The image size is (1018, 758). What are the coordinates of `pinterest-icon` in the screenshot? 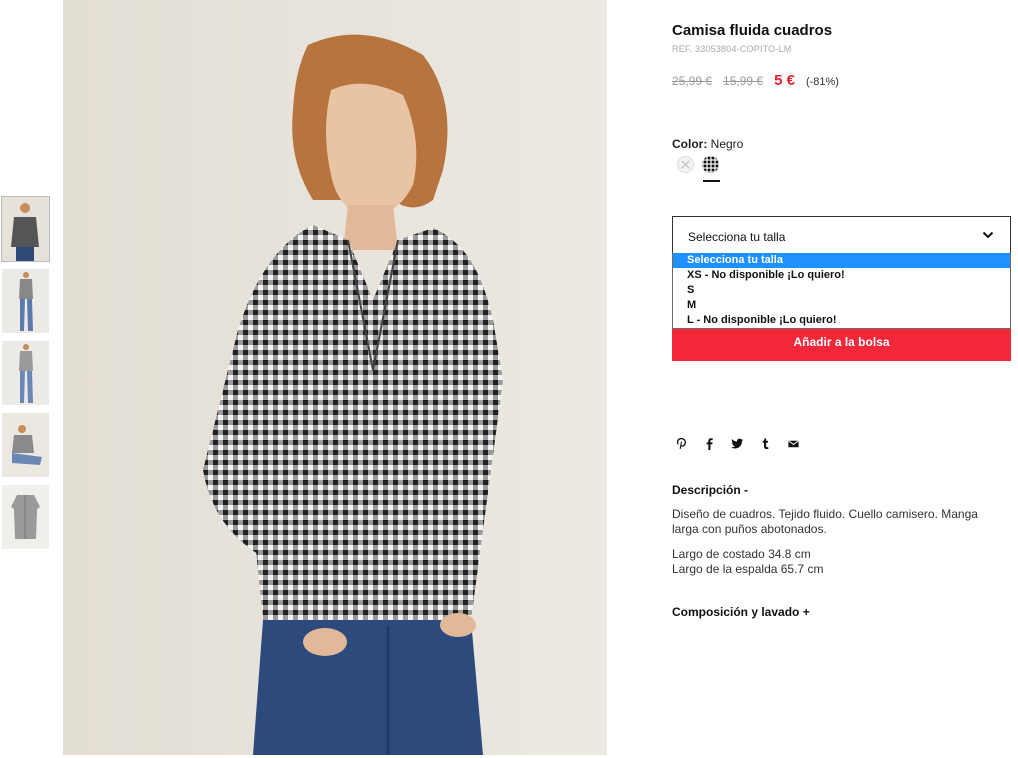 It's located at (681, 443).